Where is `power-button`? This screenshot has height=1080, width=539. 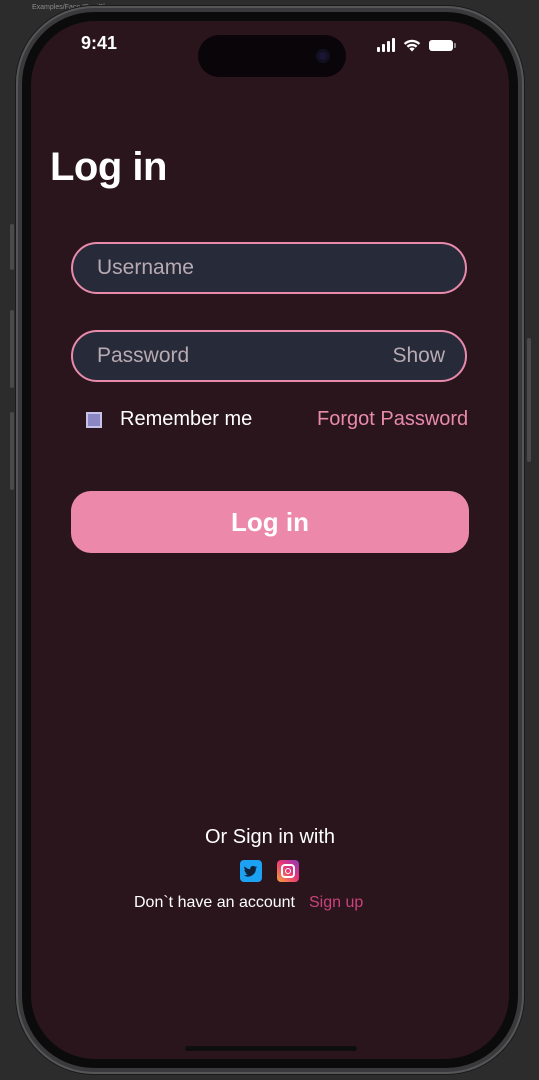 power-button is located at coordinates (529, 400).